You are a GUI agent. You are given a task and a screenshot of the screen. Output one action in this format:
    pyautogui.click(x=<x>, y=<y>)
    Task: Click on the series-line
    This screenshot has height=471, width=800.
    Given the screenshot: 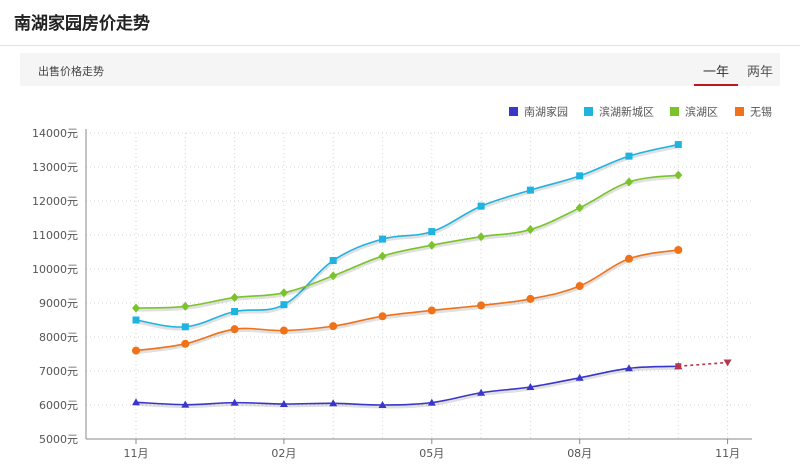 What is the action you would take?
    pyautogui.click(x=407, y=385)
    